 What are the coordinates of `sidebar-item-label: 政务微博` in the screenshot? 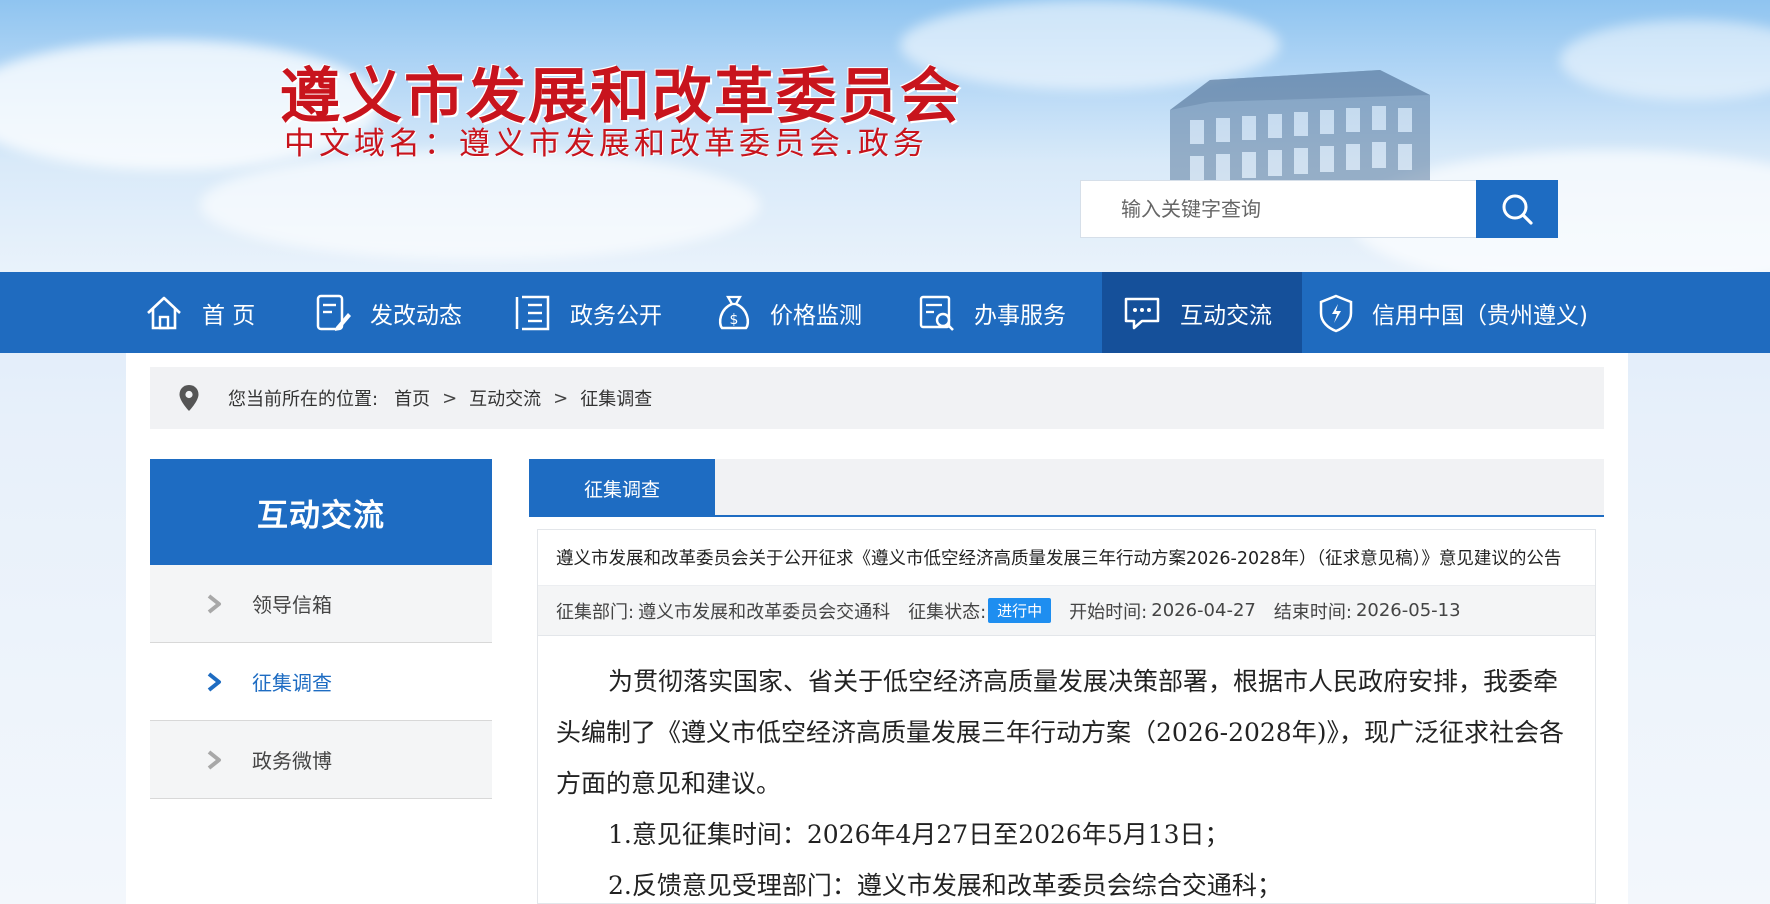 It's located at (292, 761).